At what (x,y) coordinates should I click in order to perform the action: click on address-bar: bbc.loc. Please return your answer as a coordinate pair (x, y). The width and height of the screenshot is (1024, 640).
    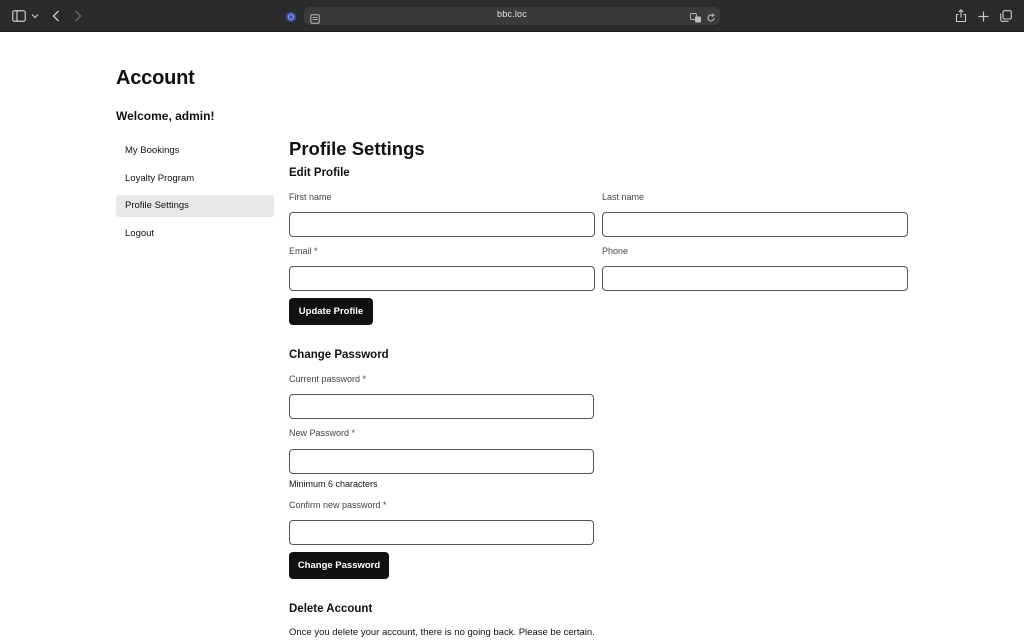
    Looking at the image, I should click on (512, 16).